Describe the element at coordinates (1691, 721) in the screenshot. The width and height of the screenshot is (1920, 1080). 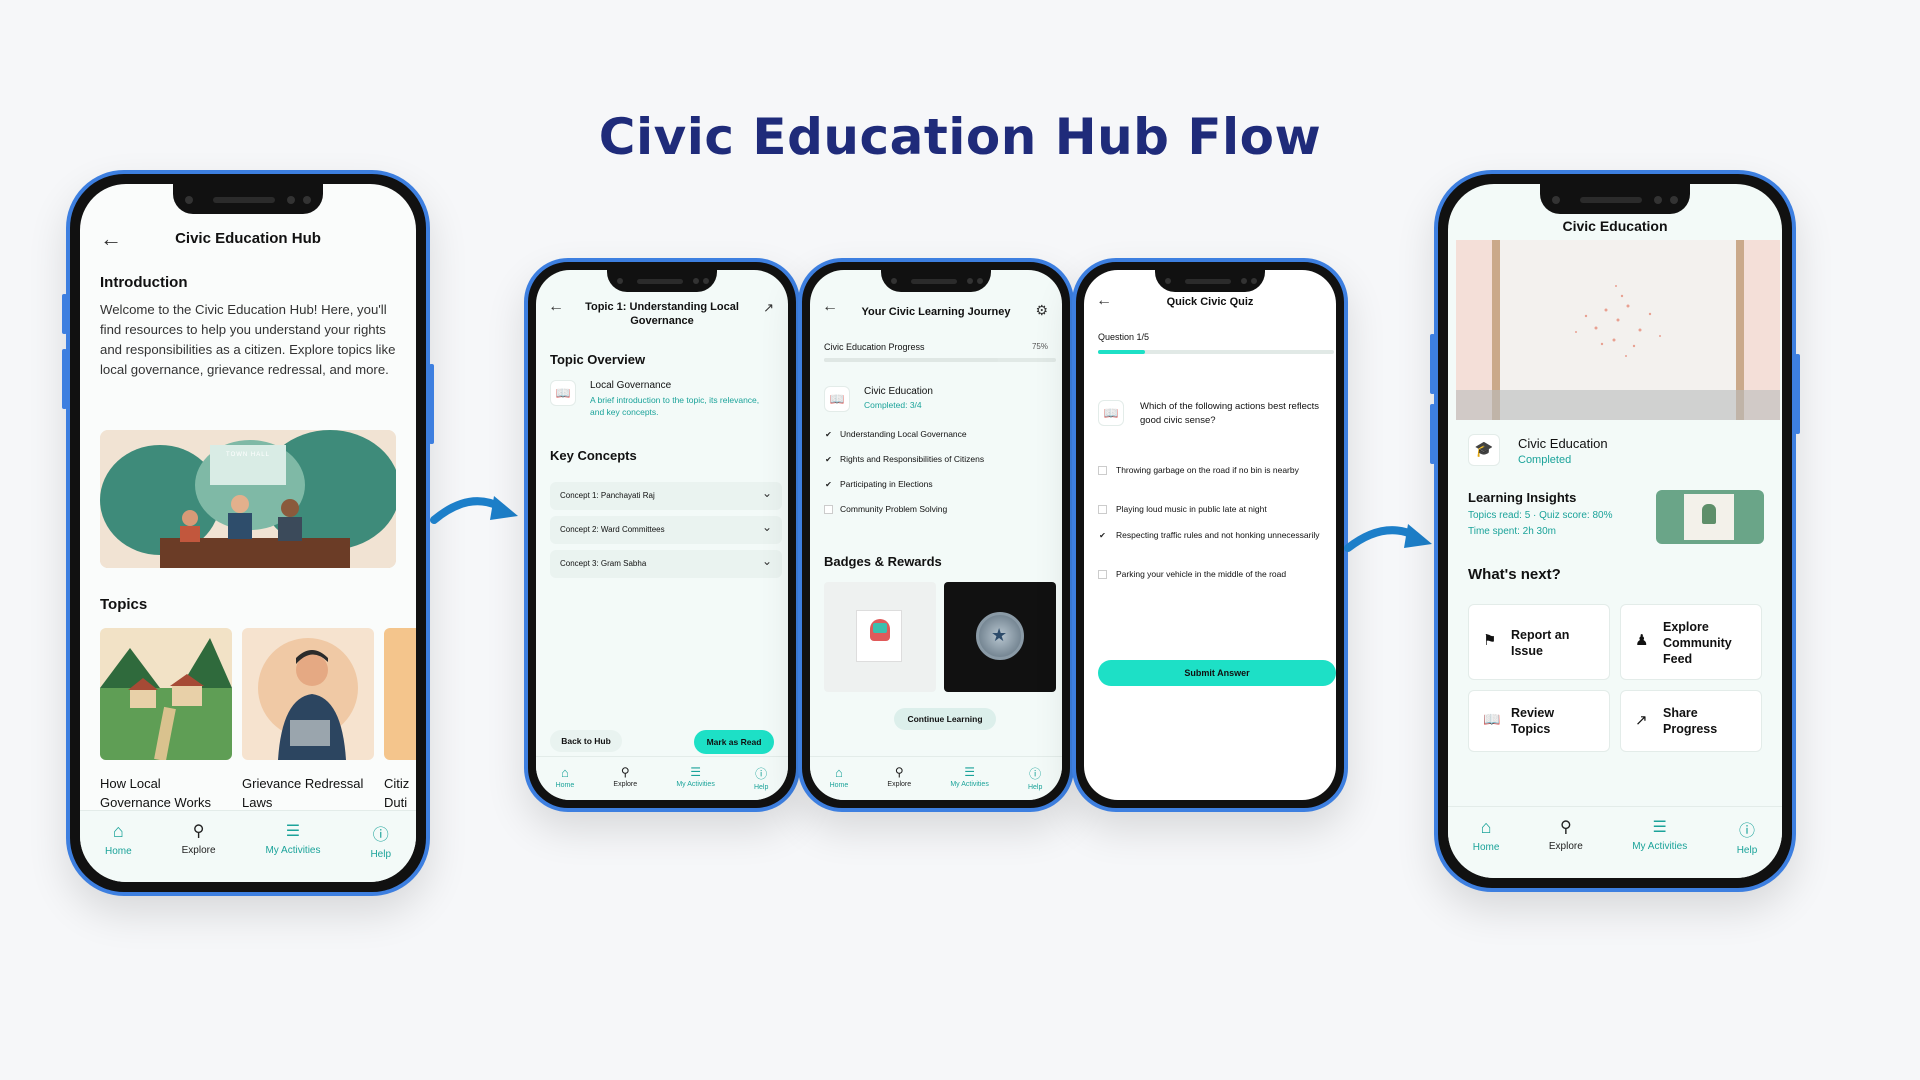
I see `share-progress-button: ↗ Share Progress` at that location.